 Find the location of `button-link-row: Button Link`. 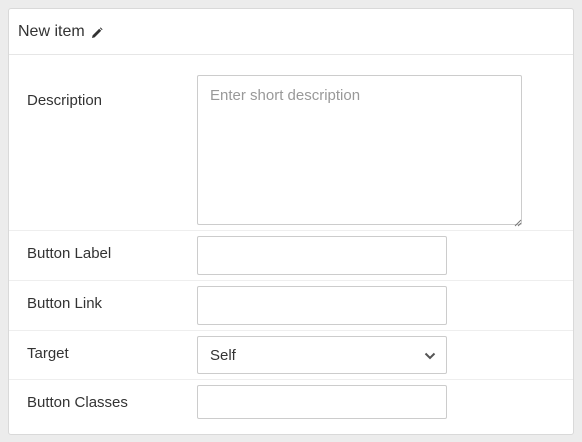

button-link-row: Button Link is located at coordinates (291, 306).